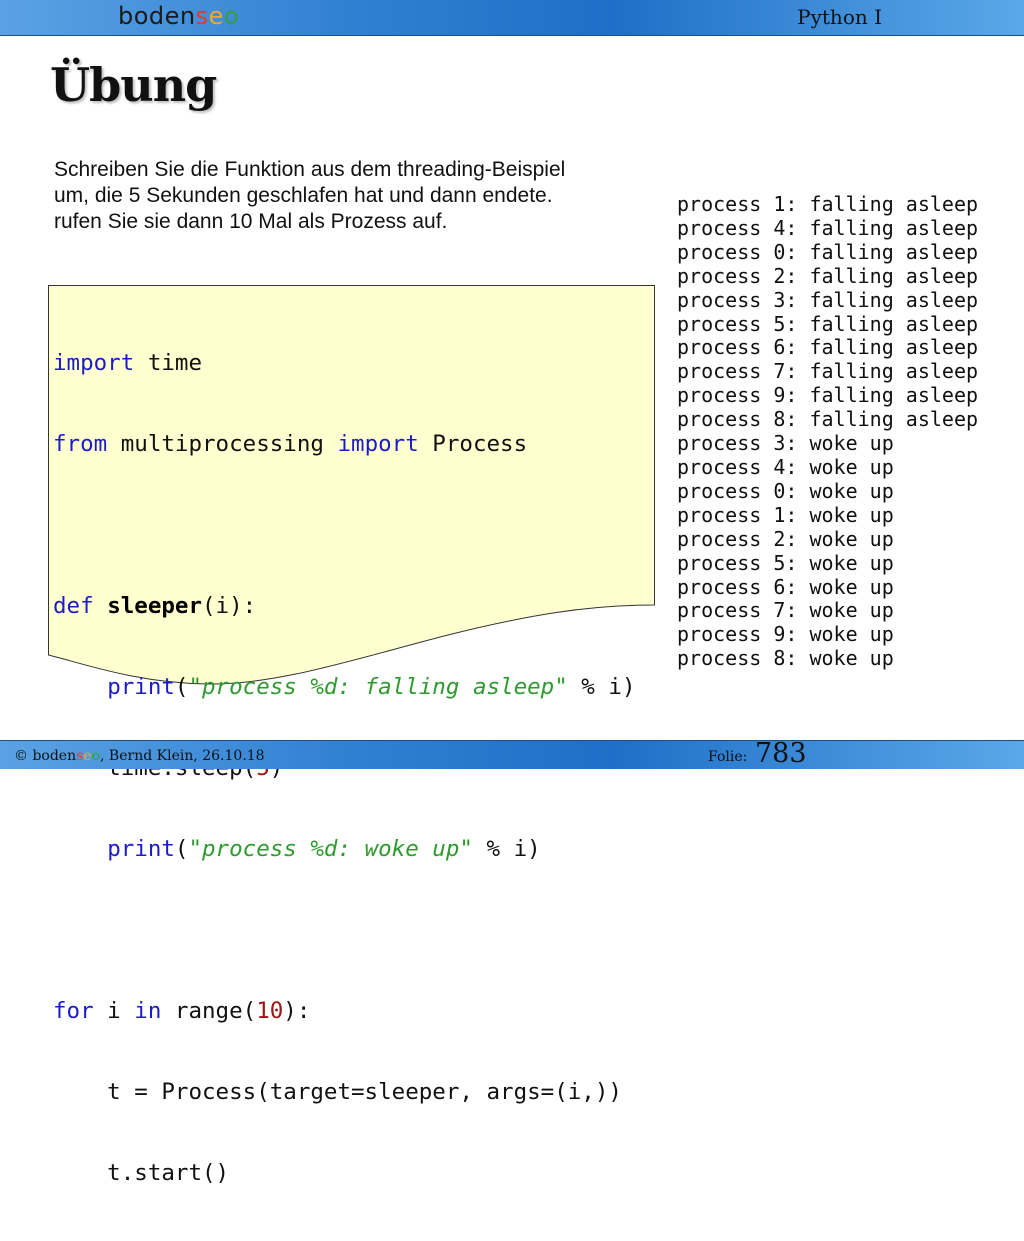 The width and height of the screenshot is (1024, 1241). What do you see at coordinates (785, 586) in the screenshot?
I see `output-line: process 6: woke up` at bounding box center [785, 586].